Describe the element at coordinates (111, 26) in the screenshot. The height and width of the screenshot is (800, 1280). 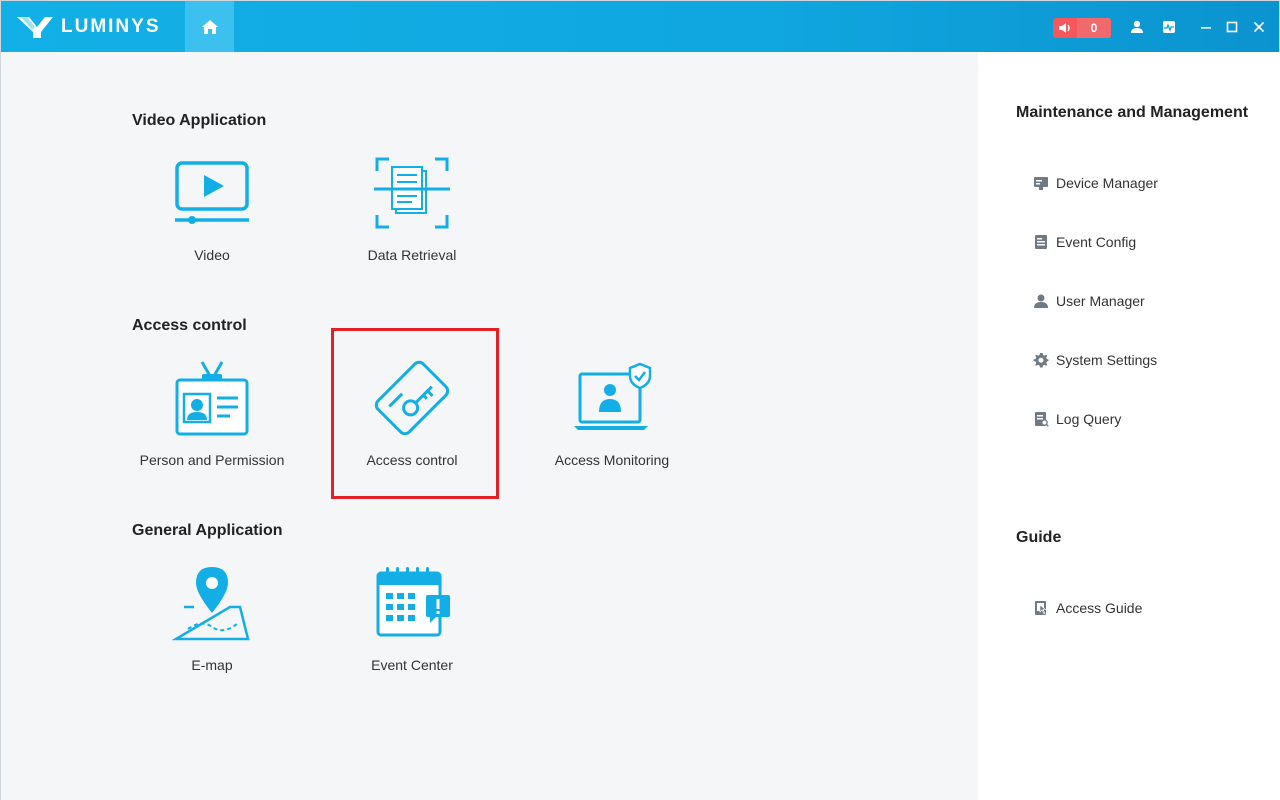
I see `brand-name: LUMINYS` at that location.